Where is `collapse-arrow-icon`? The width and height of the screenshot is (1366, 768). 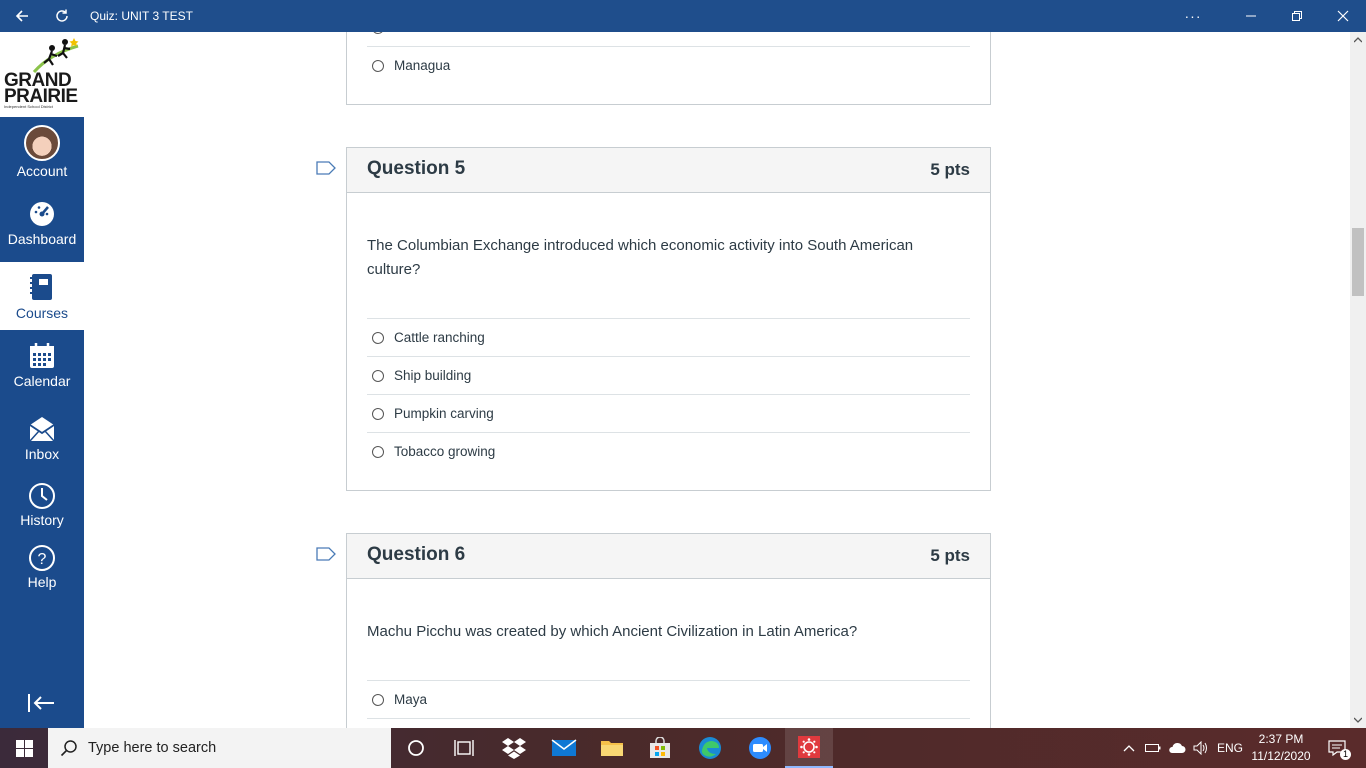
collapse-arrow-icon is located at coordinates (41, 703).